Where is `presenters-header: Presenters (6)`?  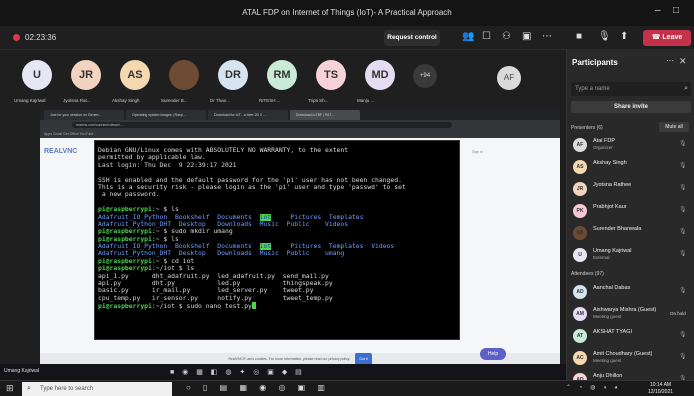 presenters-header: Presenters (6) is located at coordinates (587, 128).